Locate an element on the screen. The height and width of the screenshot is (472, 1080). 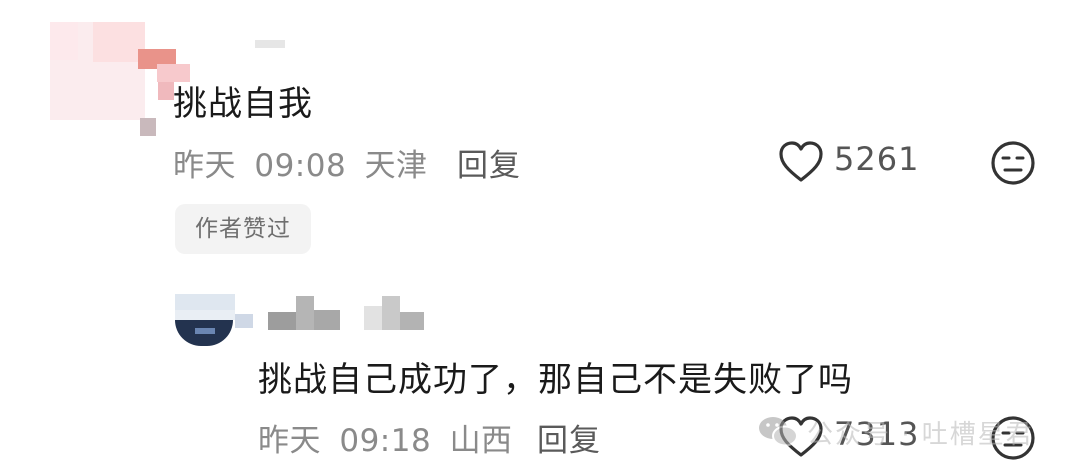
comment-2-text: 挑战自己成功了，那自己不是失败了吗 is located at coordinates (555, 380).